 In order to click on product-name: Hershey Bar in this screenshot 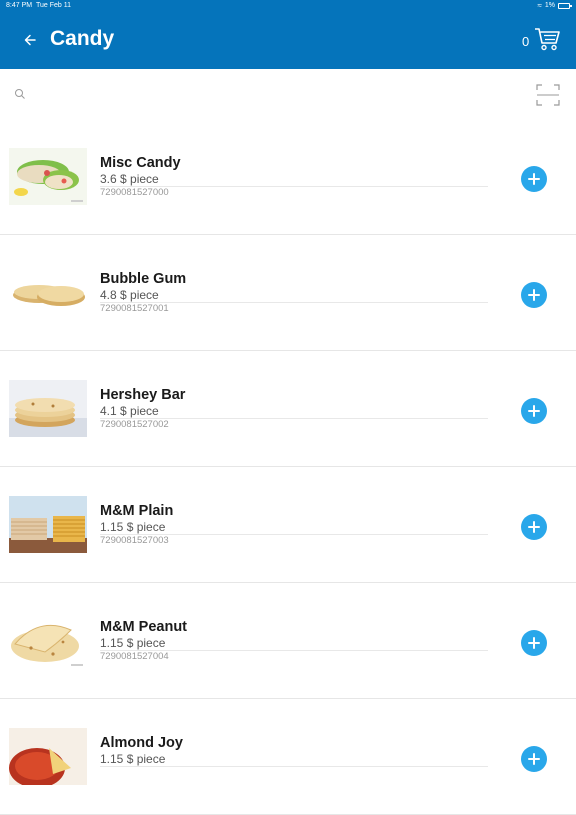, I will do `click(143, 395)`.